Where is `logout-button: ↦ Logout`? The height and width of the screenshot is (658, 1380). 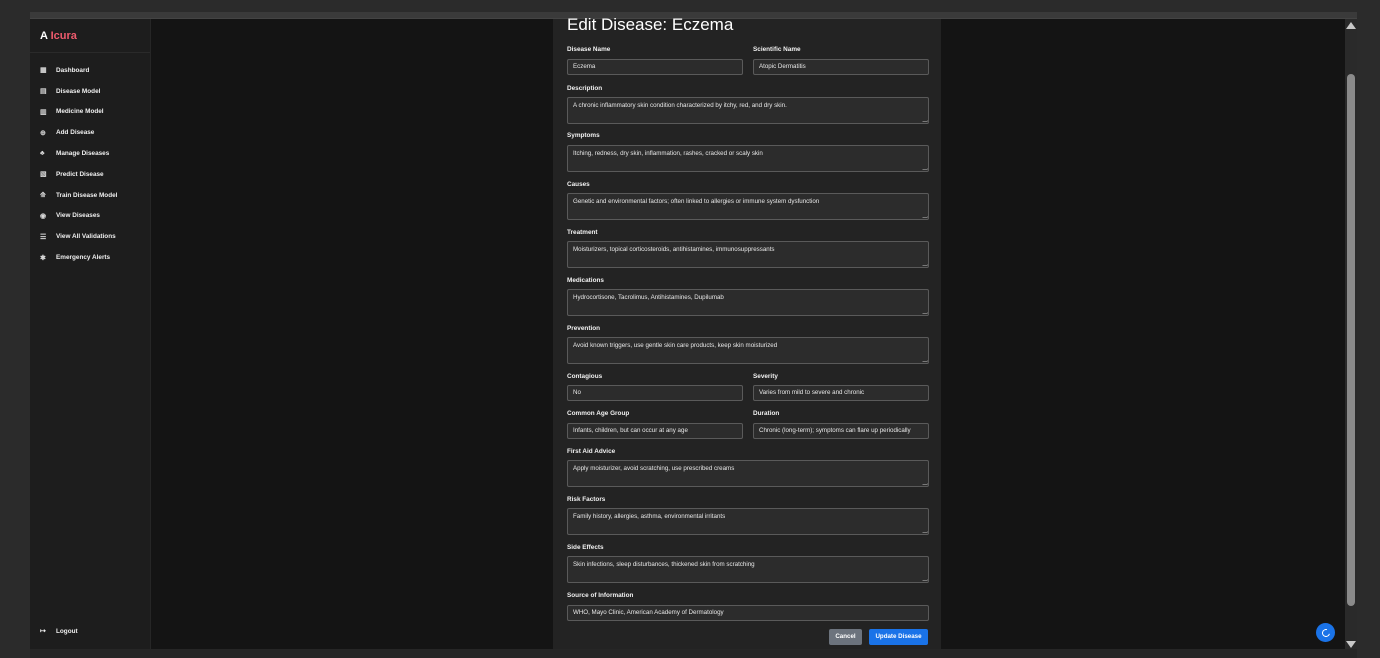
logout-button: ↦ Logout is located at coordinates (59, 631).